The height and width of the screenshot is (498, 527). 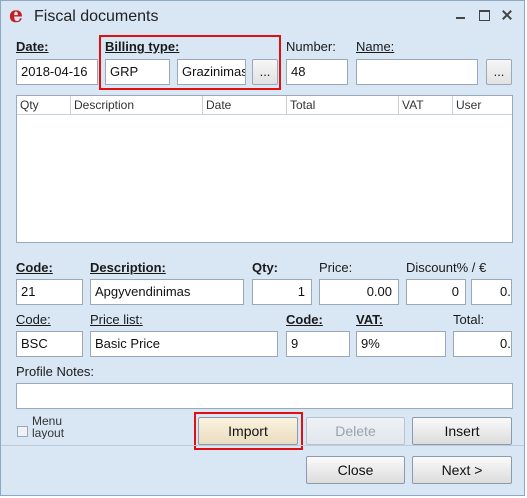 I want to click on grid-header: Qty Description Date Total VAT User, so click(x=264, y=105).